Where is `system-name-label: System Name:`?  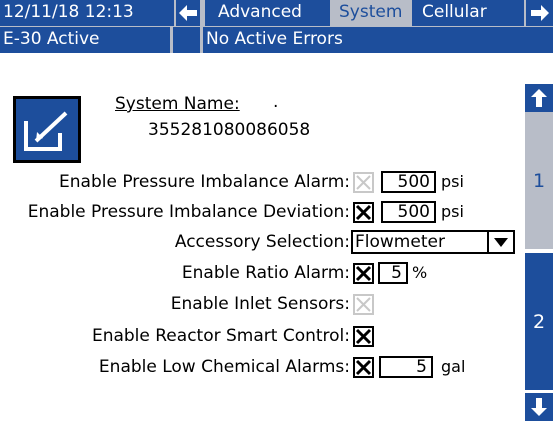
system-name-label: System Name: is located at coordinates (177, 104).